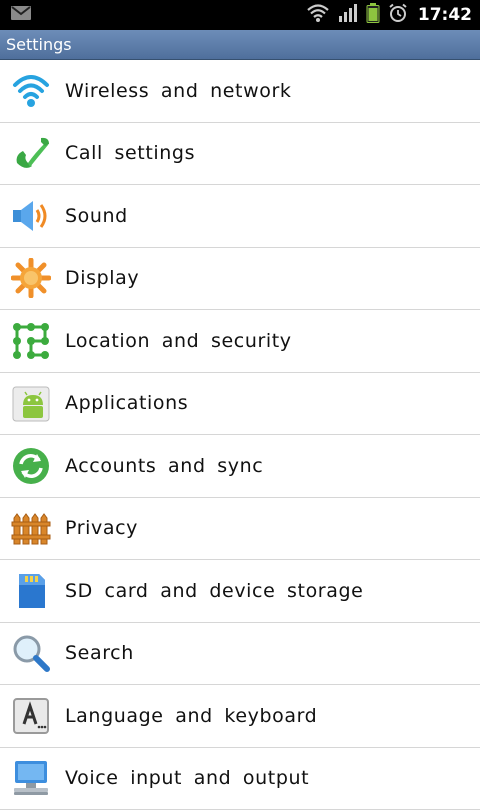 The width and height of the screenshot is (480, 810). I want to click on signal-icon, so click(348, 15).